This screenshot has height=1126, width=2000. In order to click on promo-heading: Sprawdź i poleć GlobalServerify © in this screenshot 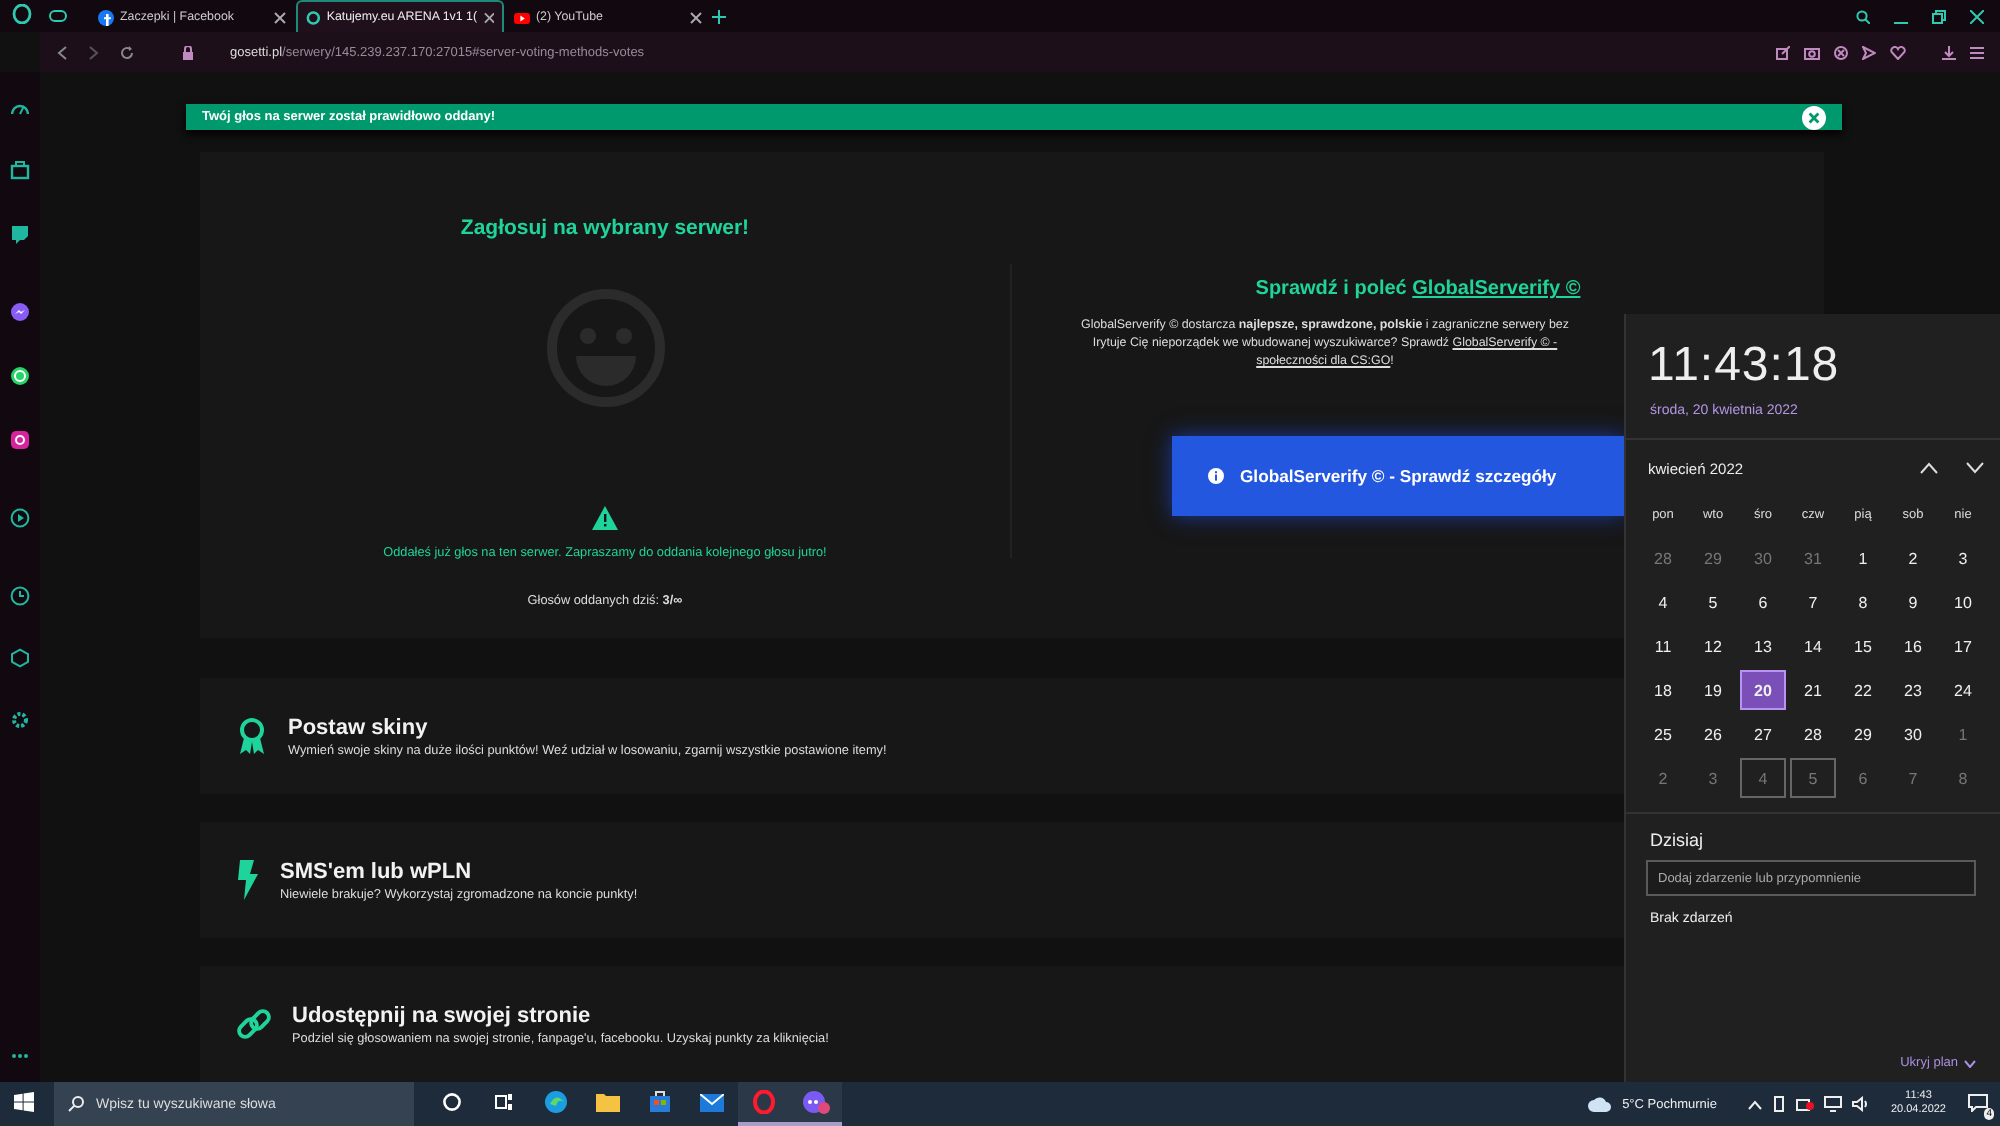, I will do `click(1418, 289)`.